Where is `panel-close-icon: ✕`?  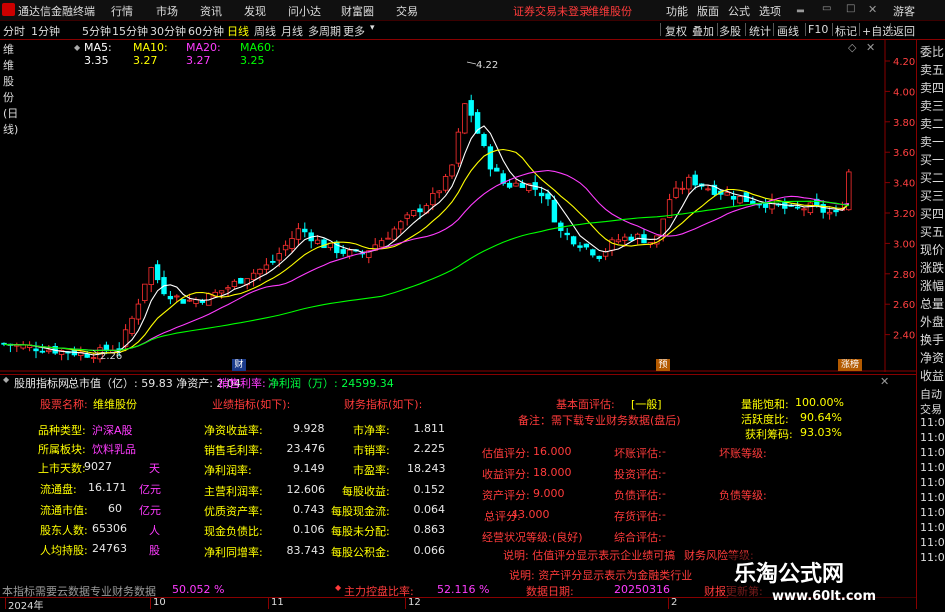 panel-close-icon: ✕ is located at coordinates (884, 381).